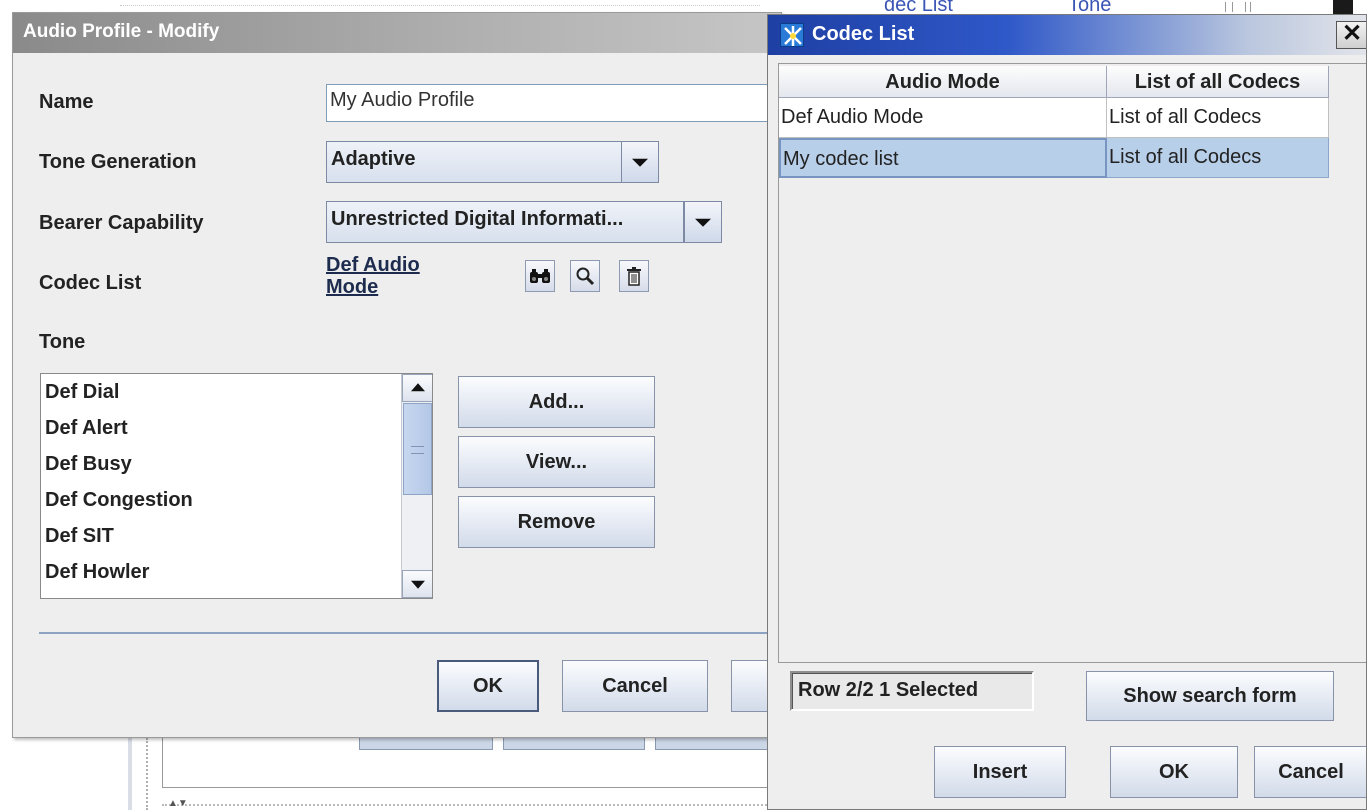 This screenshot has width=1367, height=810. I want to click on scroll-down-icon, so click(417, 584).